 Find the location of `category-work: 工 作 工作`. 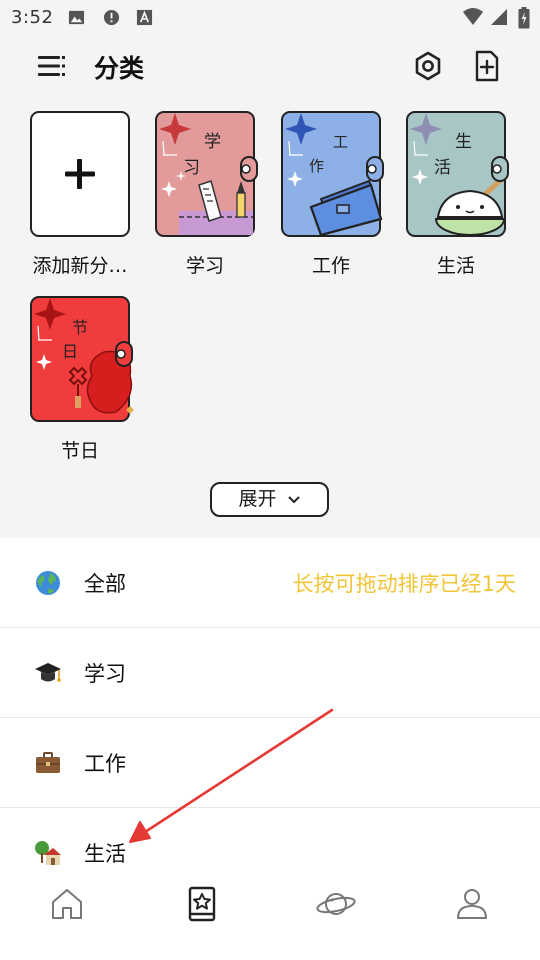

category-work: 工 作 工作 is located at coordinates (336, 196).